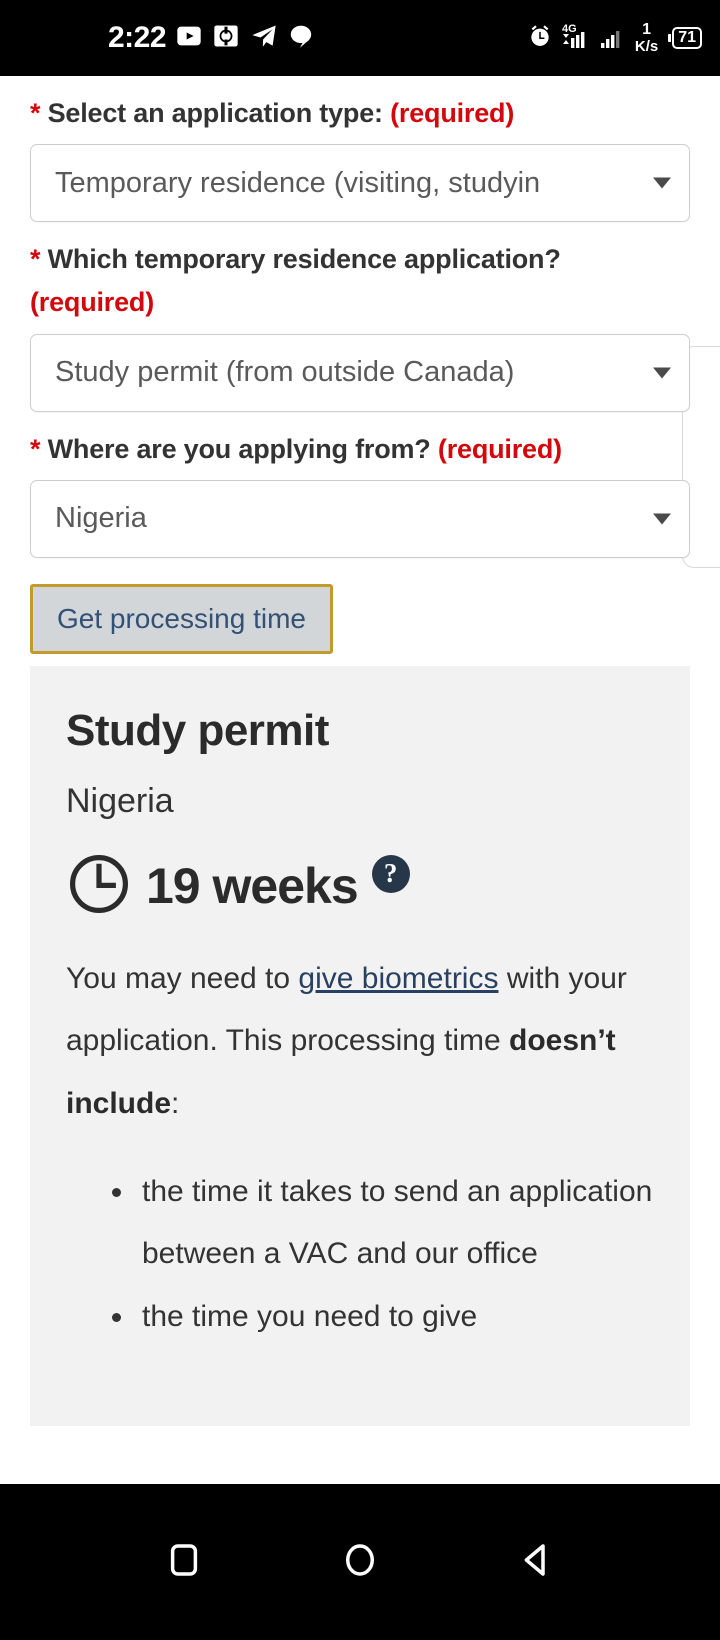  I want to click on battery-icon: 71, so click(685, 38).